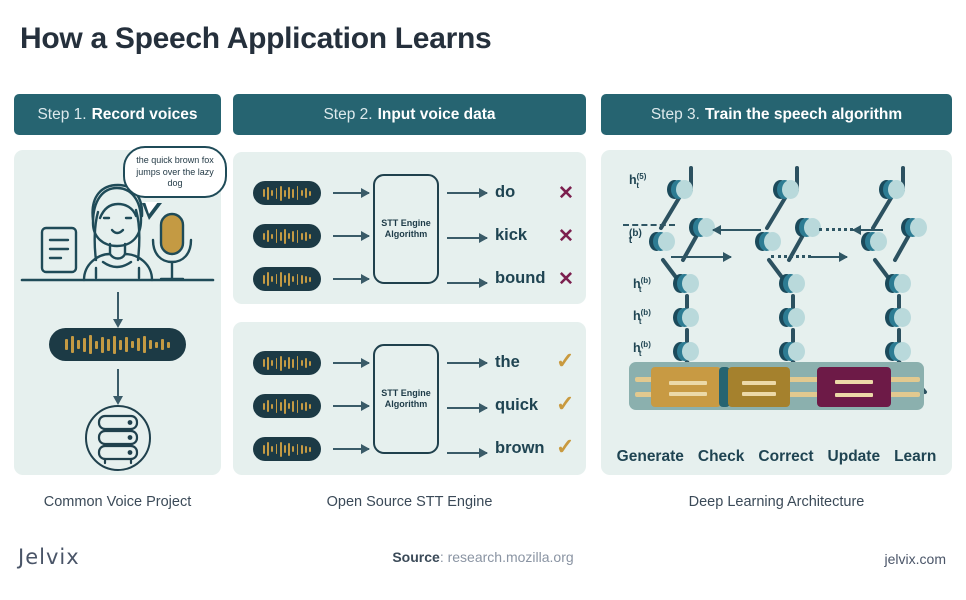 This screenshot has width=966, height=600. I want to click on stt-engine-box-incorrect: STT Engine Algorithm, so click(406, 229).